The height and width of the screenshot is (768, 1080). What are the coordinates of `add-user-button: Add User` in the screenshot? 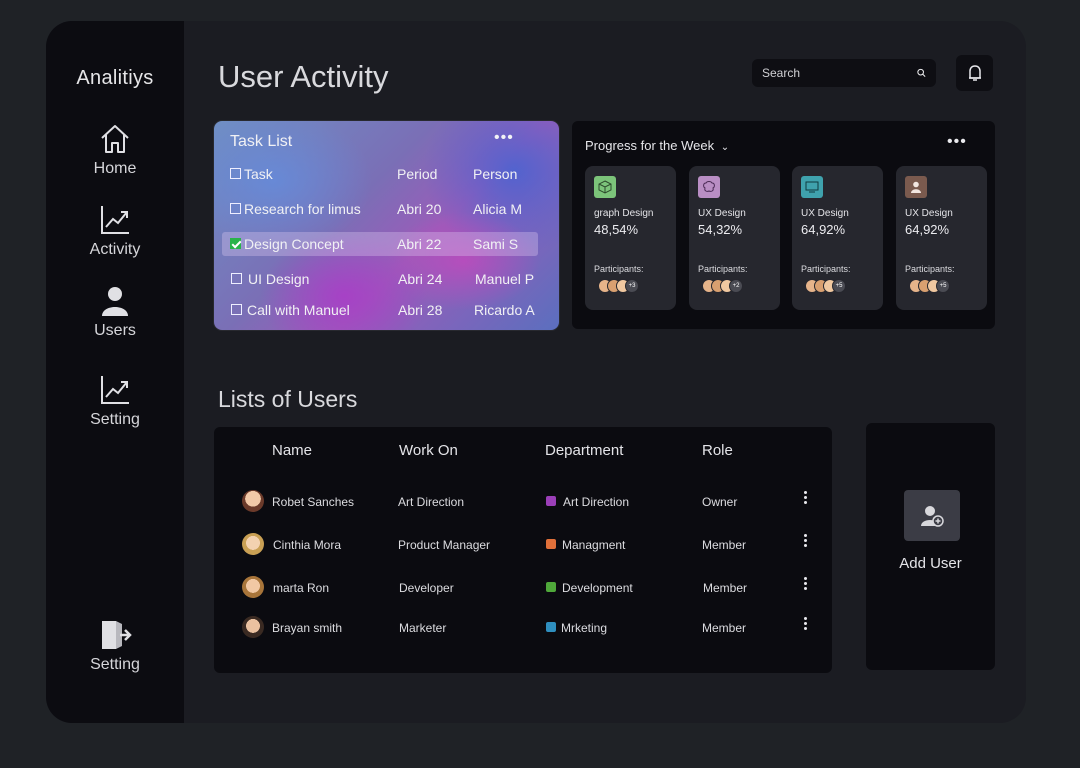 It's located at (930, 546).